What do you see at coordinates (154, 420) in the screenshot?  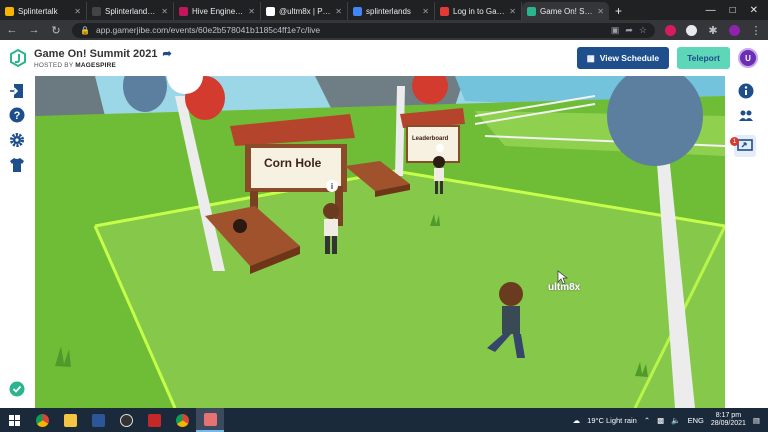 I see `record-app-icon` at bounding box center [154, 420].